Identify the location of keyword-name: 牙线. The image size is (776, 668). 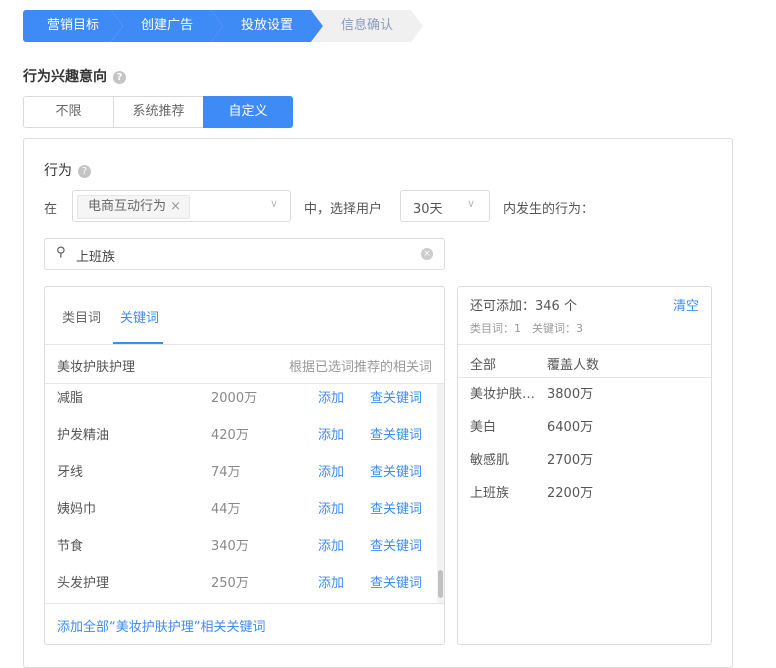
(70, 472).